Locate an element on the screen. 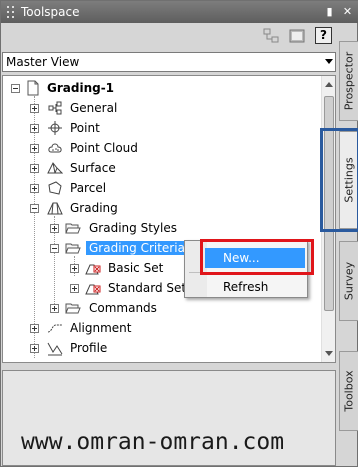  tree-node-parcel: Parcel is located at coordinates (162, 188).